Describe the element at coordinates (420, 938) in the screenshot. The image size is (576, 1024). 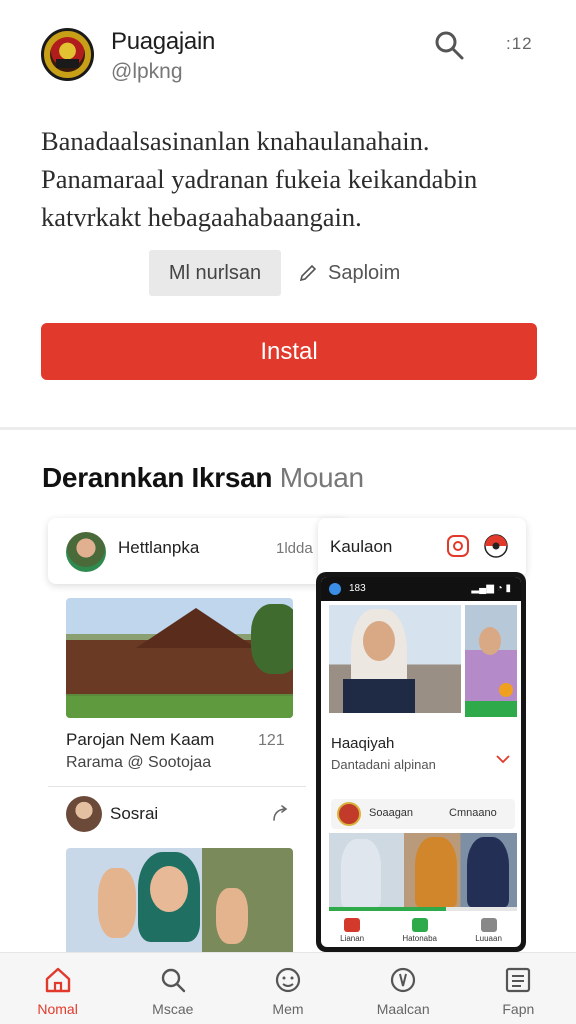
I see `phone-nav-label: Hatonaba` at that location.